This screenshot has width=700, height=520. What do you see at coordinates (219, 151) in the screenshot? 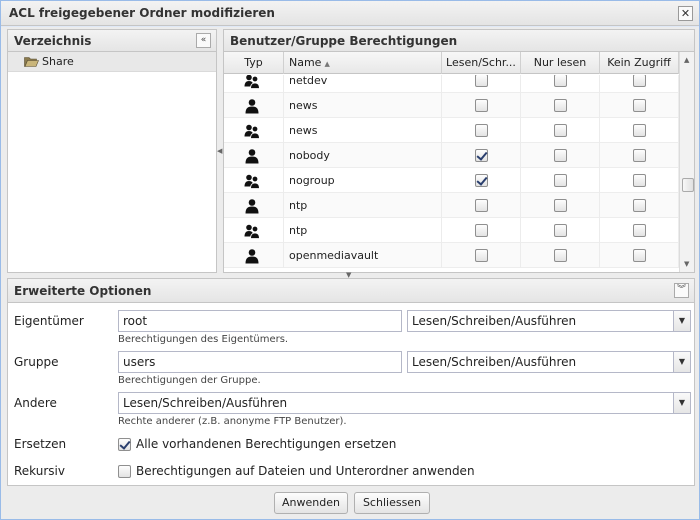
I see `splitter-left-arrow-icon: ◀` at bounding box center [219, 151].